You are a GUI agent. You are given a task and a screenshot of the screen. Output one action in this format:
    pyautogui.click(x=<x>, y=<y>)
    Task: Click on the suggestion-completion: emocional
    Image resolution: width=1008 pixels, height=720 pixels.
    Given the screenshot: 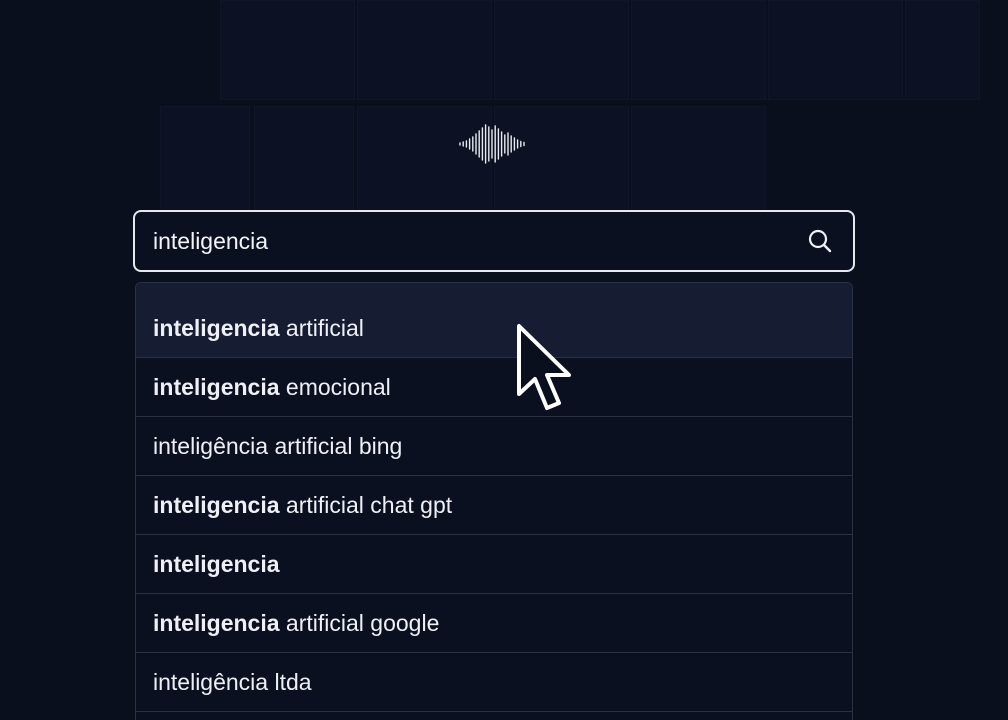 What is the action you would take?
    pyautogui.click(x=335, y=386)
    